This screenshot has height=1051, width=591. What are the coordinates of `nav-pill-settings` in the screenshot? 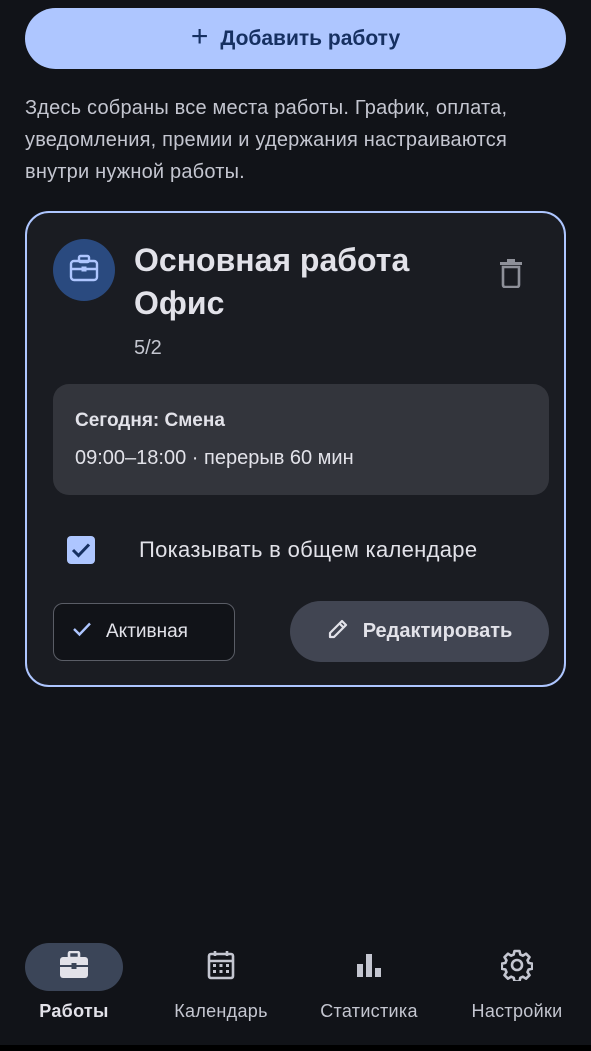 It's located at (517, 967).